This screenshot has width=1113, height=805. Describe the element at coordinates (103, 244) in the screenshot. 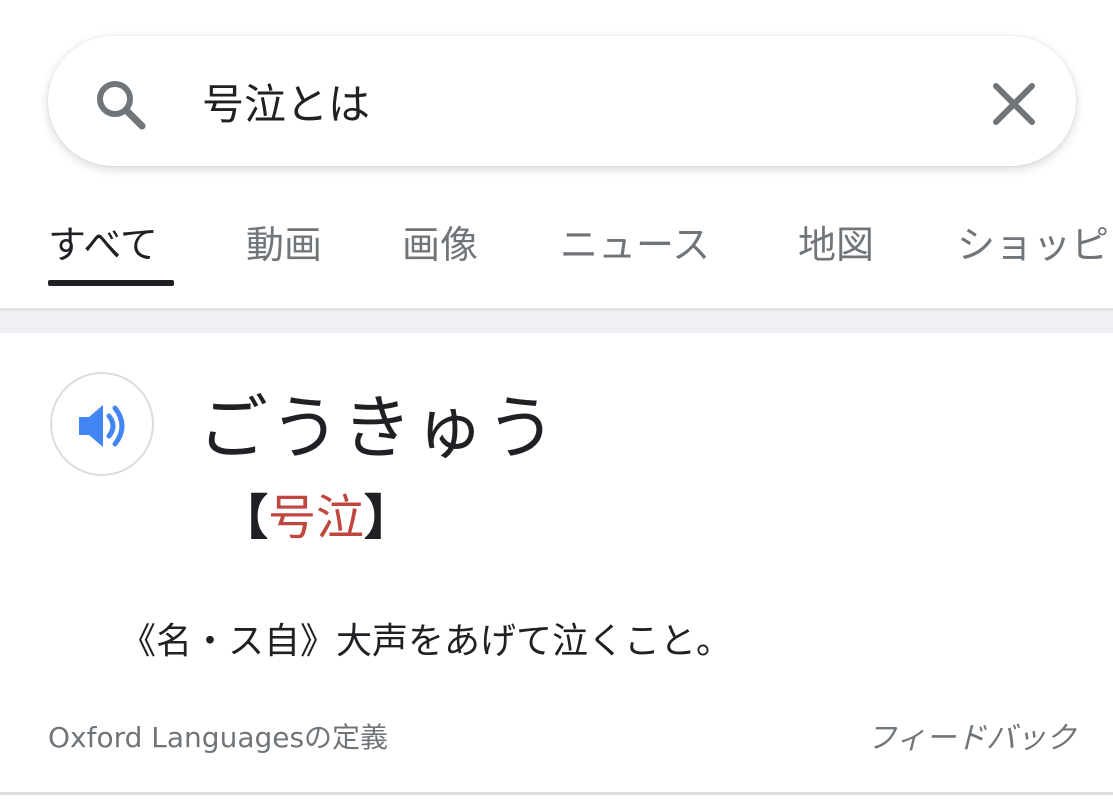

I see `tab-all: すべて` at that location.